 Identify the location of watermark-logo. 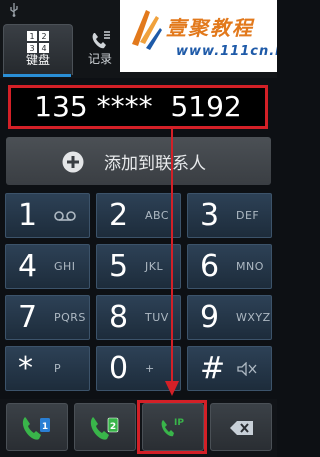
(147, 30).